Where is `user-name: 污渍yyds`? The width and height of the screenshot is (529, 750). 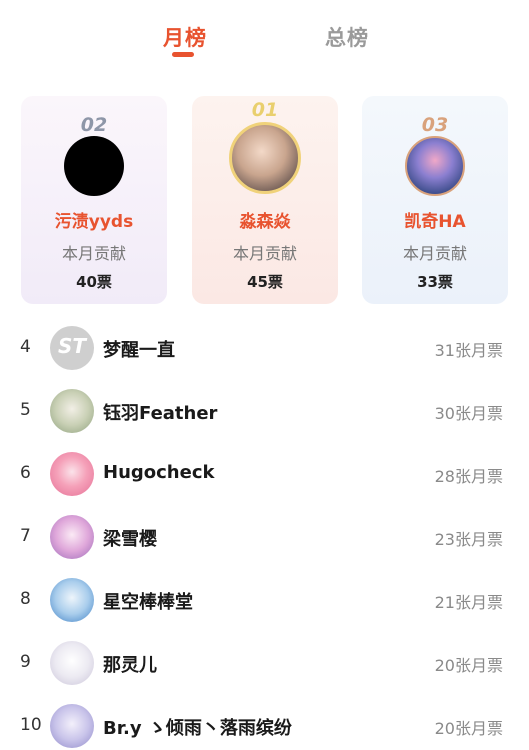 user-name: 污渍yyds is located at coordinates (94, 219).